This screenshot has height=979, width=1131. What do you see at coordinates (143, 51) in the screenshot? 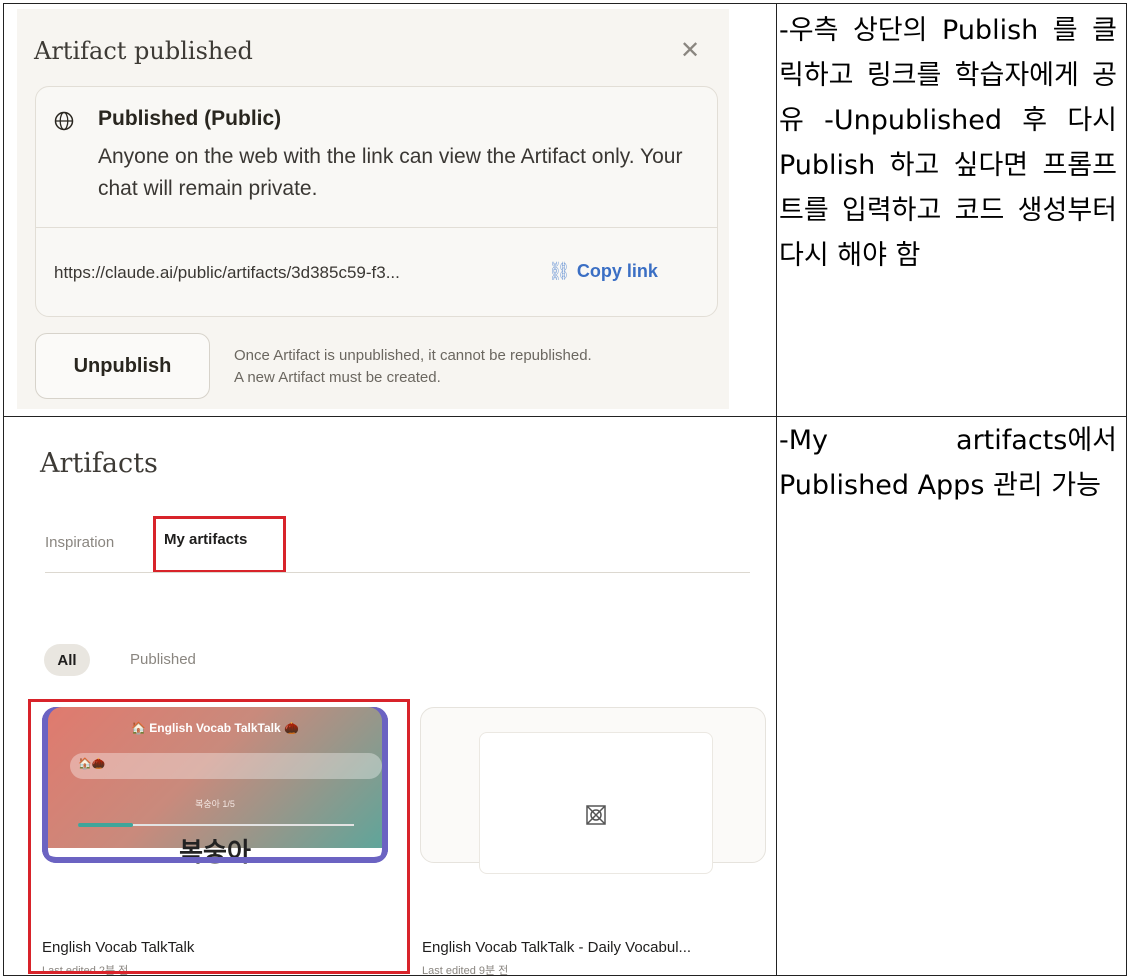
I see `dialog-title: Artifact published` at bounding box center [143, 51].